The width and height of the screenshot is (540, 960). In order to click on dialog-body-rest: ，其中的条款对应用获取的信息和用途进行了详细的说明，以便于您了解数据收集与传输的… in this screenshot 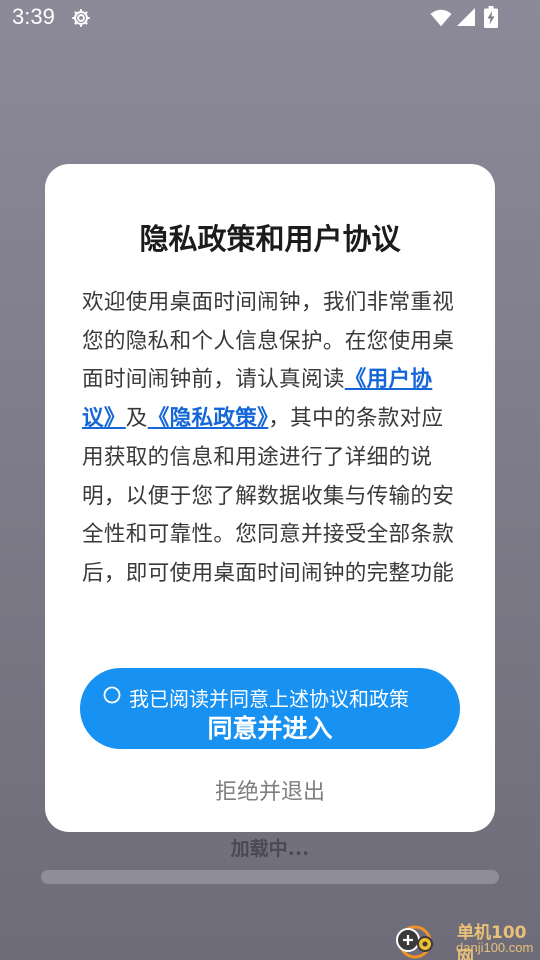, I will do `click(268, 496)`.